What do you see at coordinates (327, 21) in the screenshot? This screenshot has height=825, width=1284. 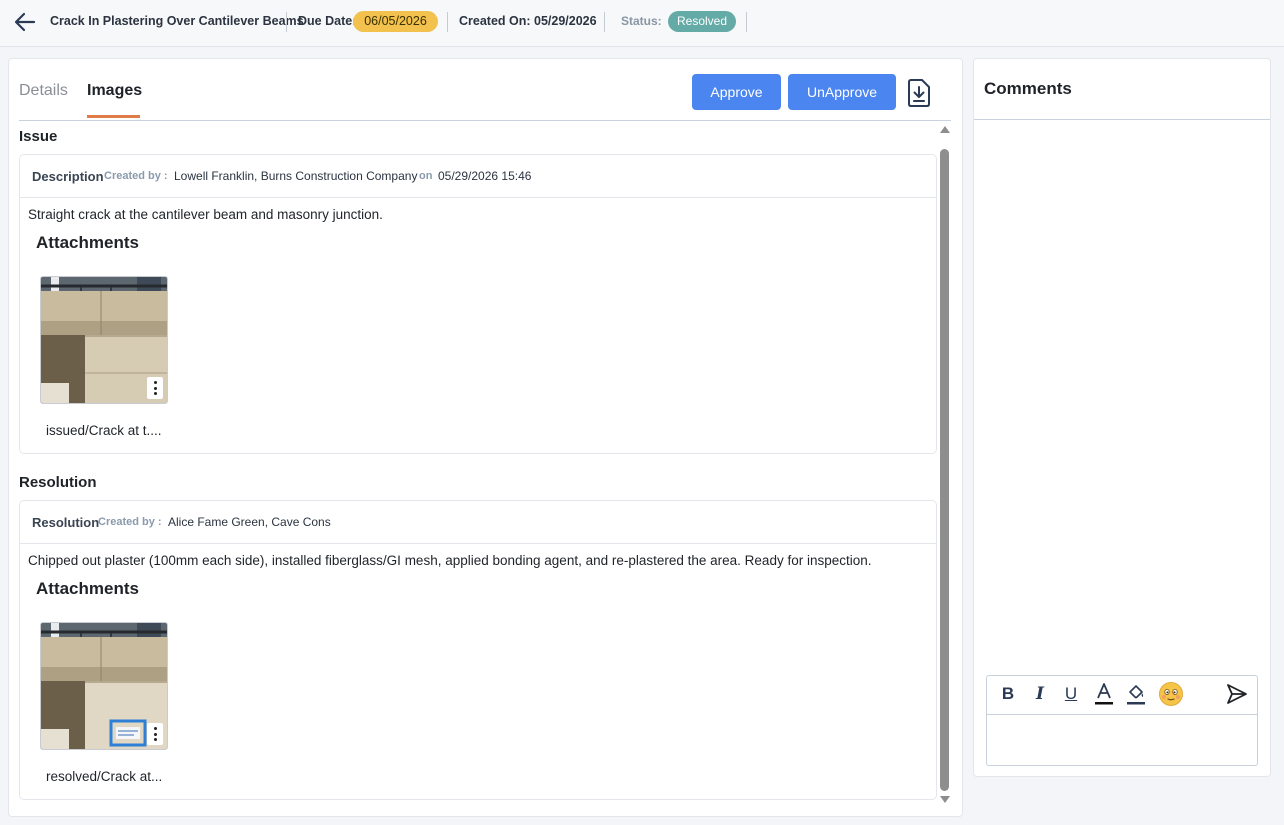 I see `due-date-label: Due Date:` at bounding box center [327, 21].